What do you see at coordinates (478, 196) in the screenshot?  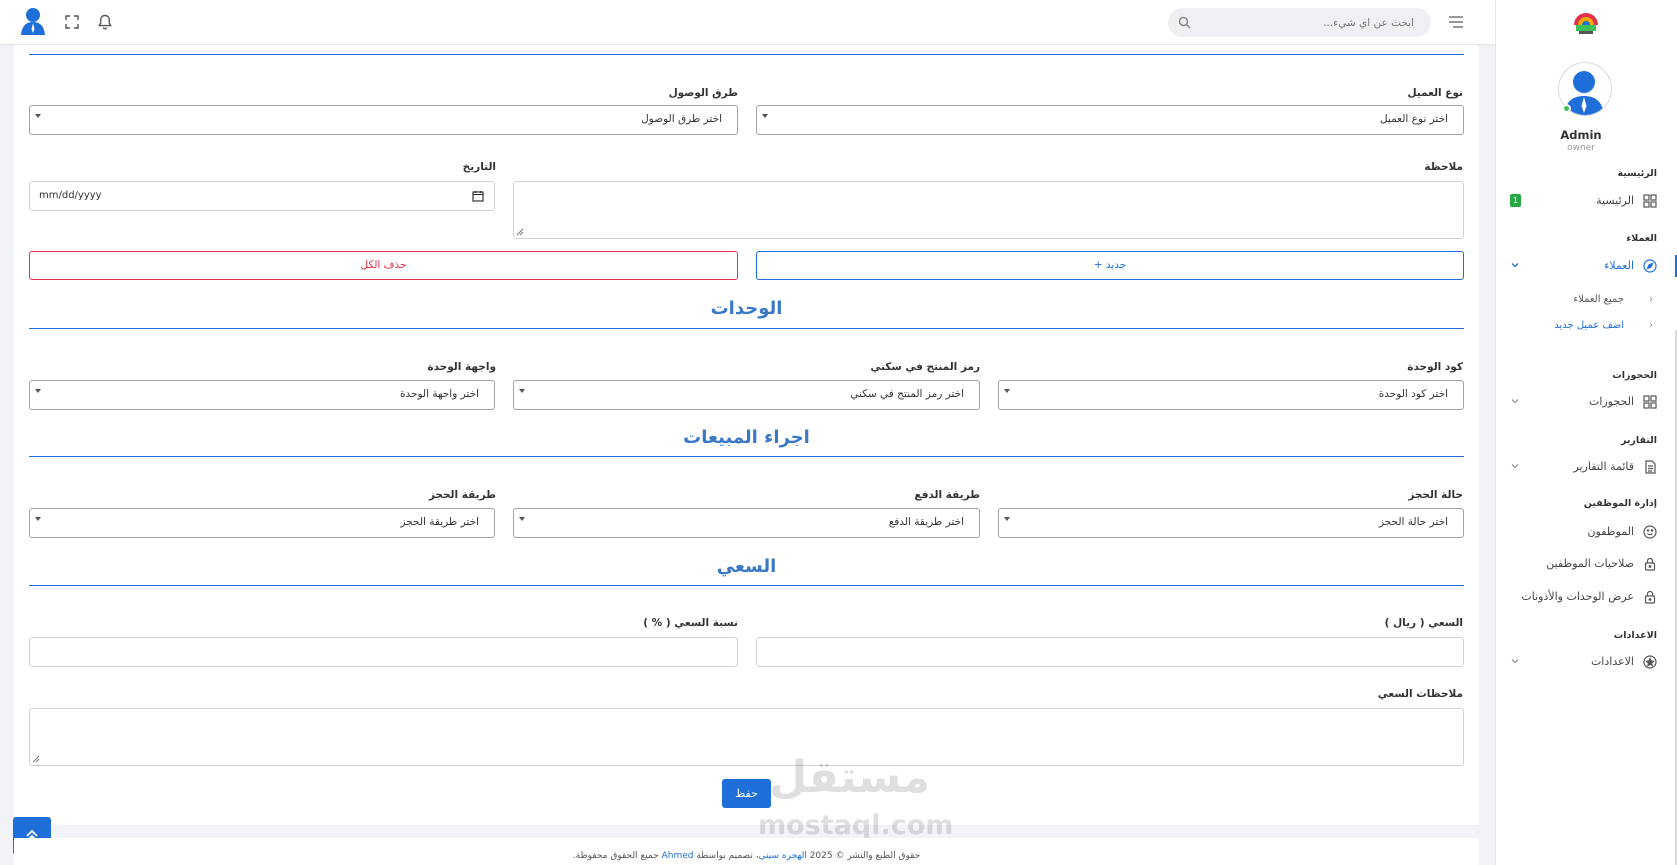 I see `calendar-icon` at bounding box center [478, 196].